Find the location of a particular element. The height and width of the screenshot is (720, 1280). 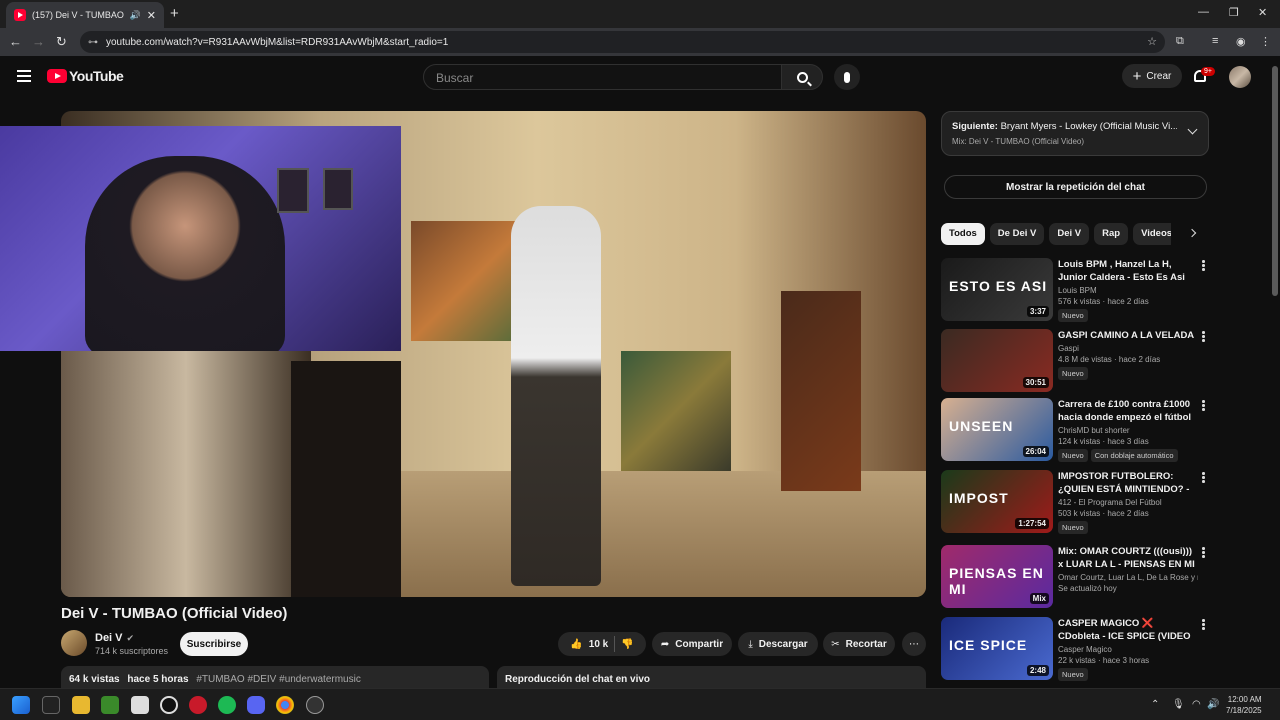

chevron-right-icon is located at coordinates (1192, 233).